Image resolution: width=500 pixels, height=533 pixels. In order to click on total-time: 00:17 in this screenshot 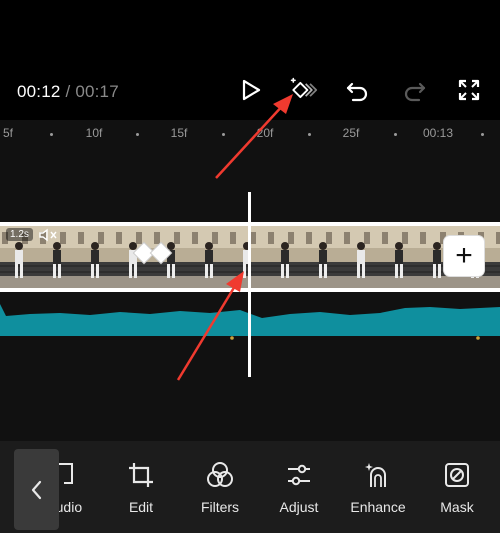, I will do `click(97, 91)`.